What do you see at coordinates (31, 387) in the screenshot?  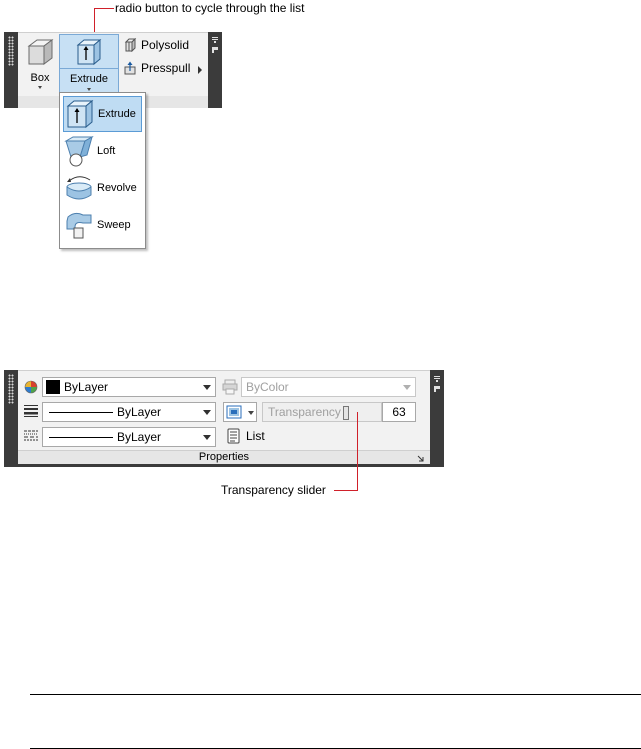 I see `color-wheel-icon` at bounding box center [31, 387].